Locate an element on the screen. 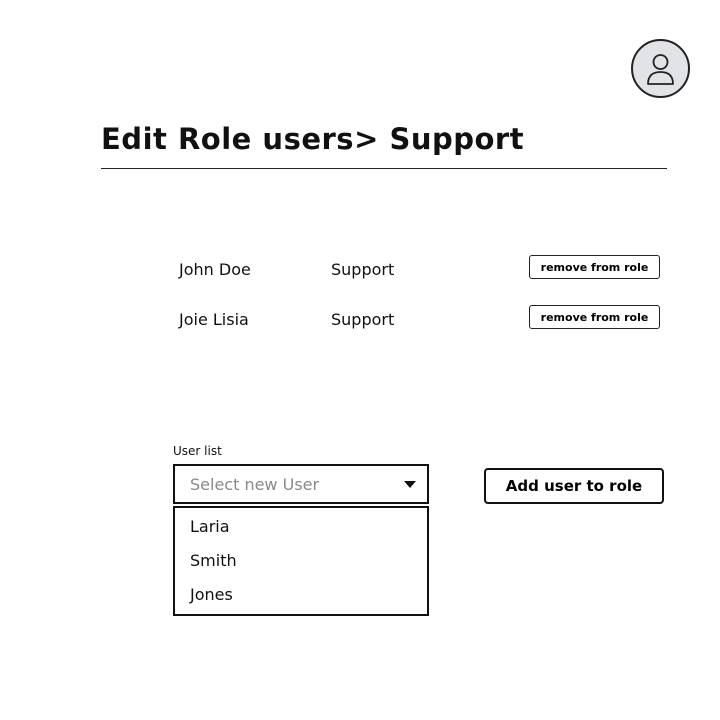  member-name: Joie Lisia is located at coordinates (214, 319).